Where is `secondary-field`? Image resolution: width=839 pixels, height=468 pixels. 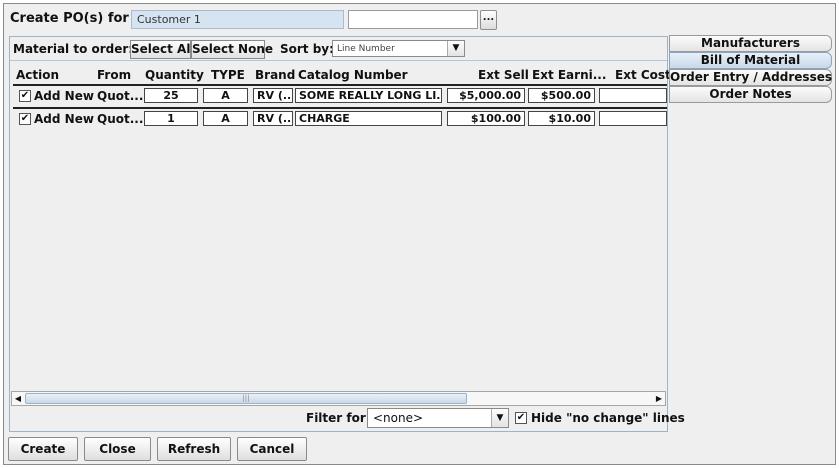 secondary-field is located at coordinates (413, 19).